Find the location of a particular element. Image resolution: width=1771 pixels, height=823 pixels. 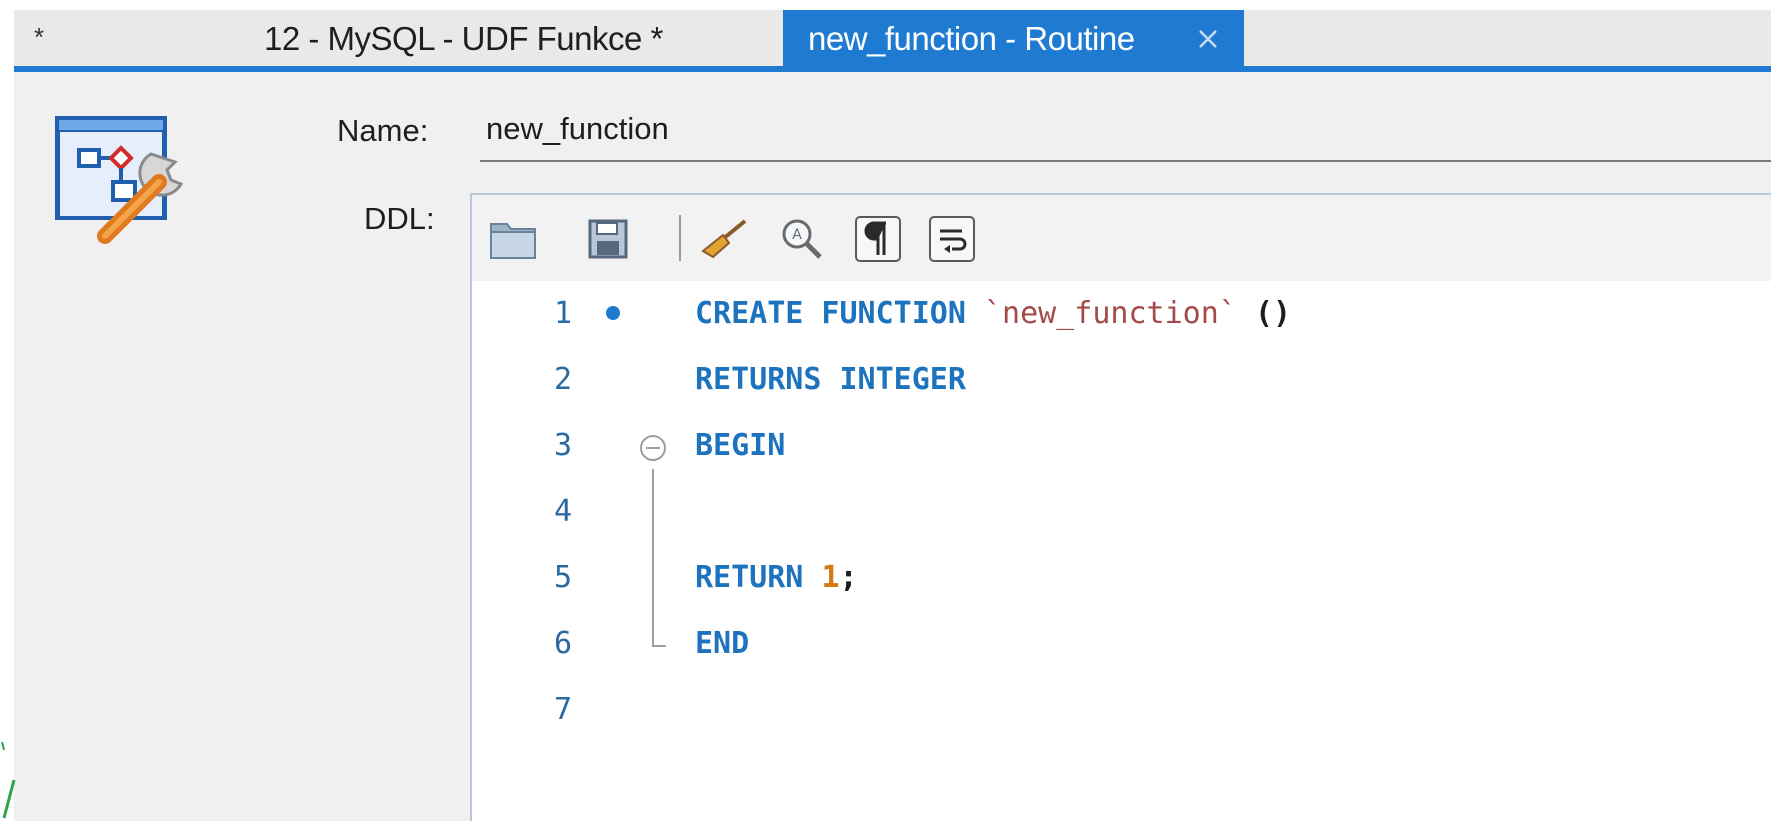

ddl-label: DDL: is located at coordinates (399, 218).